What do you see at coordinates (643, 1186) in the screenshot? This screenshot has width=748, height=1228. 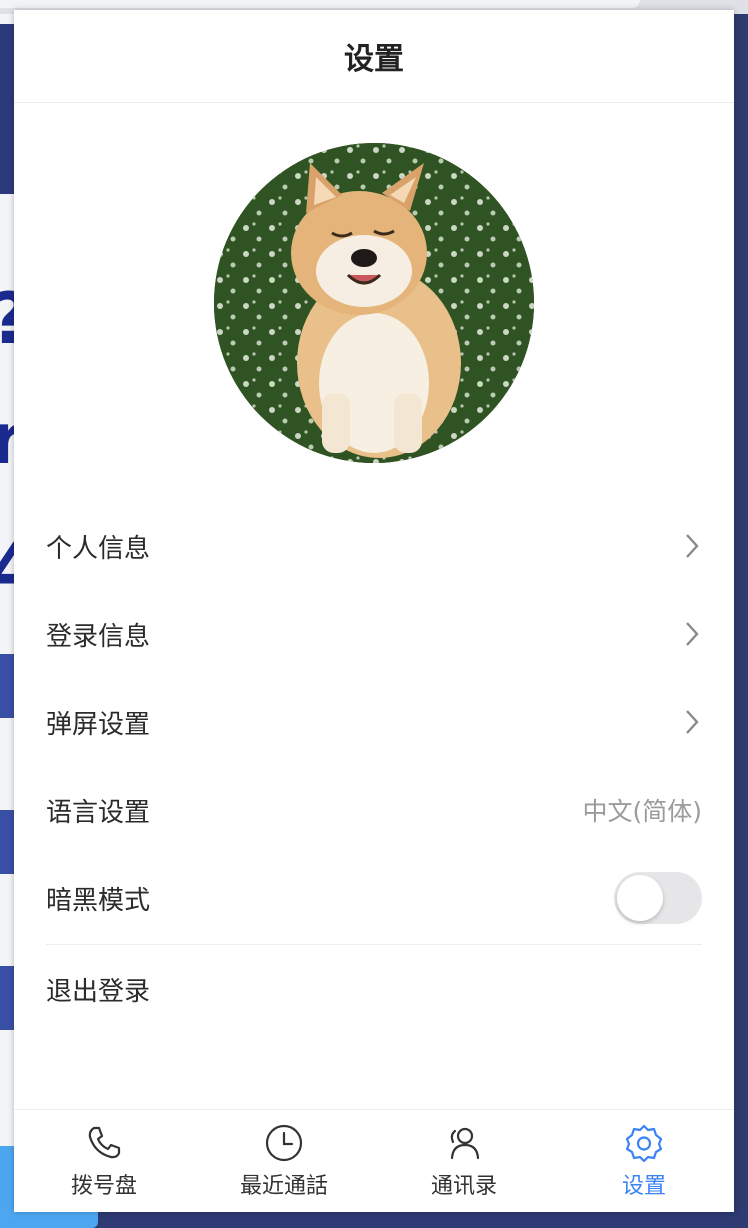 I see `tab-label: 设置` at bounding box center [643, 1186].